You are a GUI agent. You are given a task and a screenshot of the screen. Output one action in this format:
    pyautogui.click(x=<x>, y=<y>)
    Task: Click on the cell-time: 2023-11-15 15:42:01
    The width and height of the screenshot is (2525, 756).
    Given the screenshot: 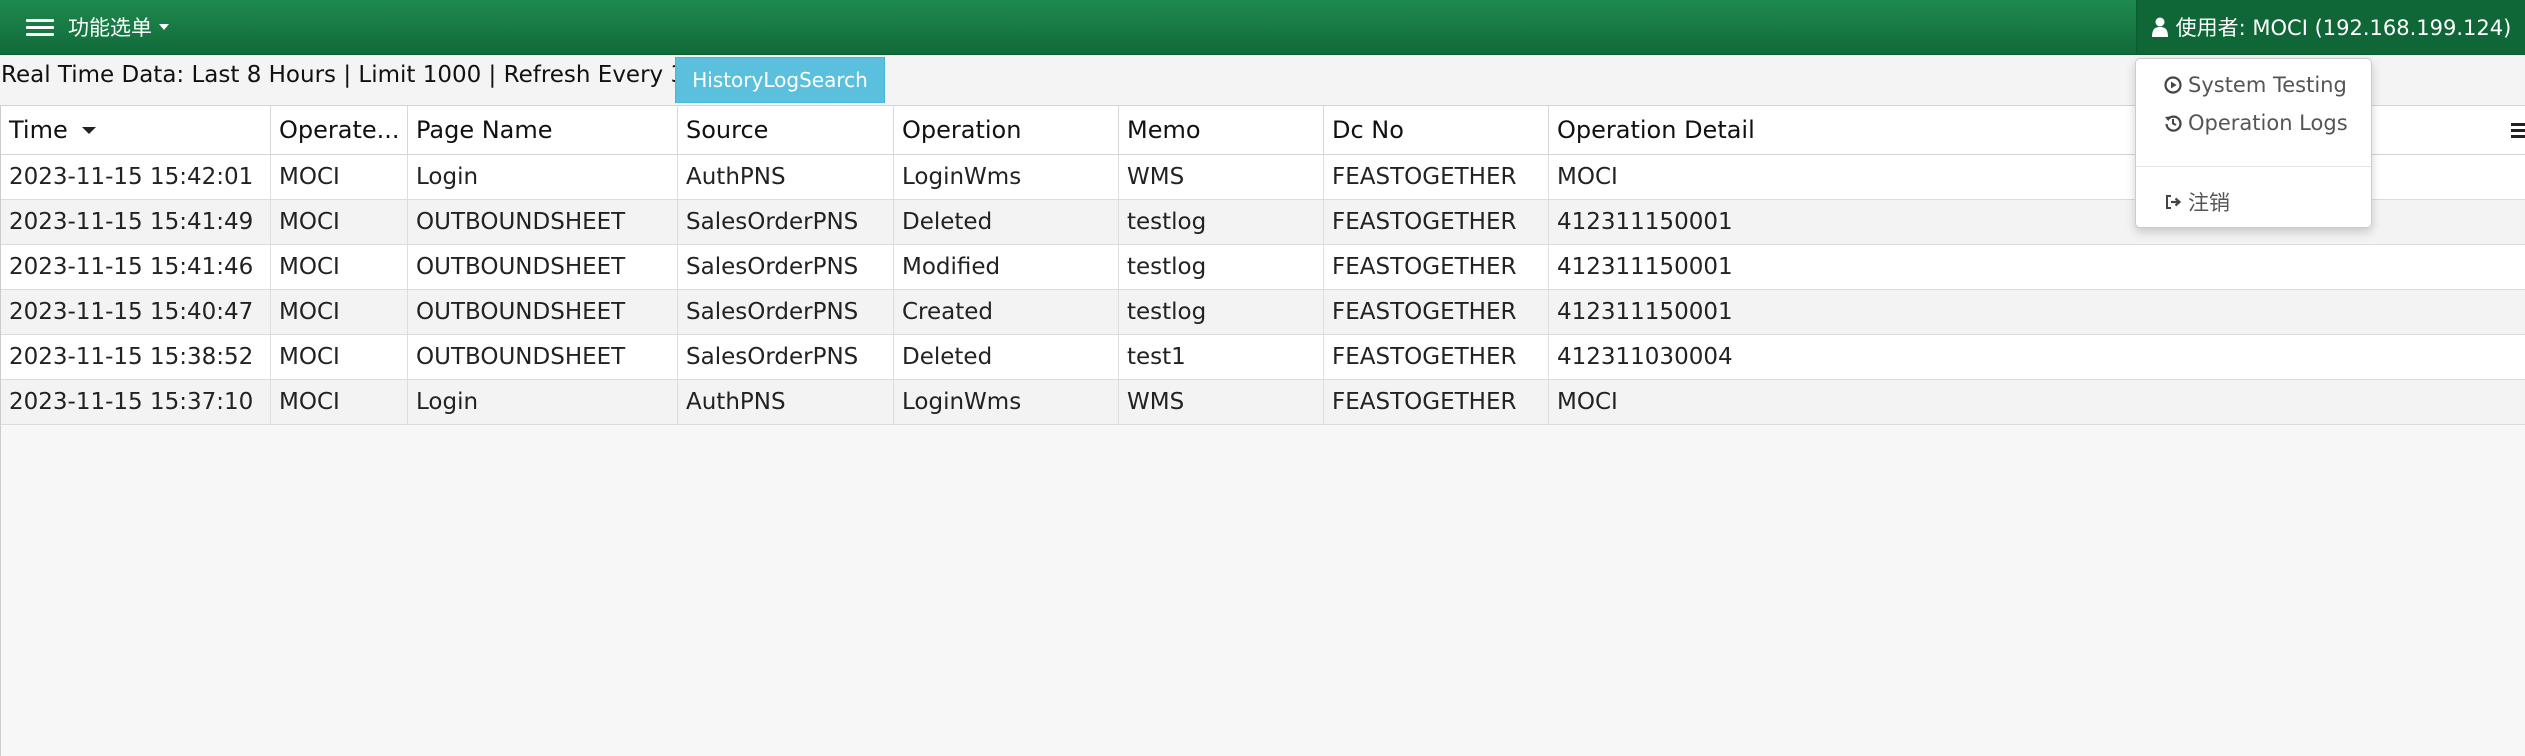 What is the action you would take?
    pyautogui.click(x=136, y=177)
    